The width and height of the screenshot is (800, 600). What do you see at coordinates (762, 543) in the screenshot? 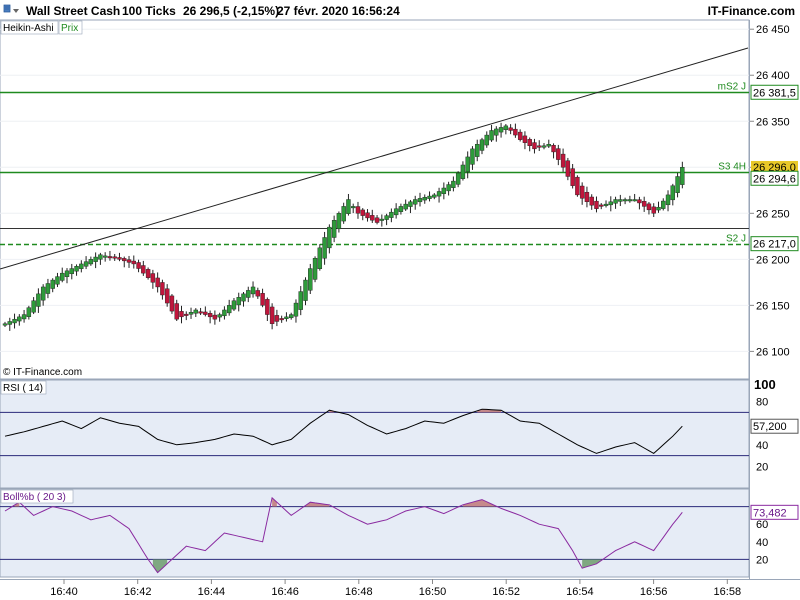
I see `boll-tick-label: 40` at bounding box center [762, 543].